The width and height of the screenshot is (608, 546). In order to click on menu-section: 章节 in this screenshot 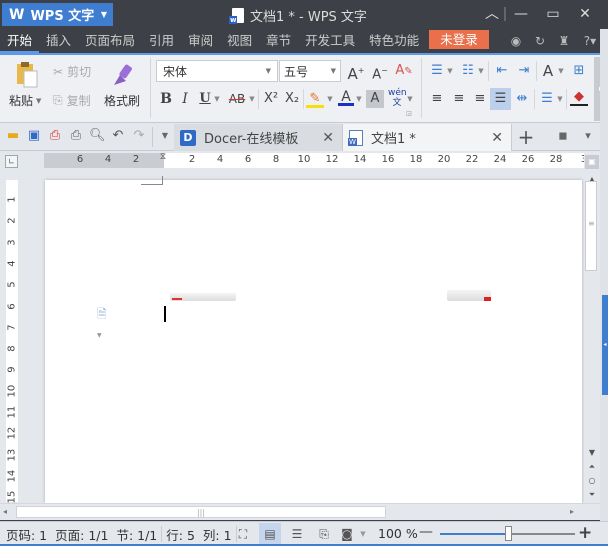, I will do `click(278, 41)`.